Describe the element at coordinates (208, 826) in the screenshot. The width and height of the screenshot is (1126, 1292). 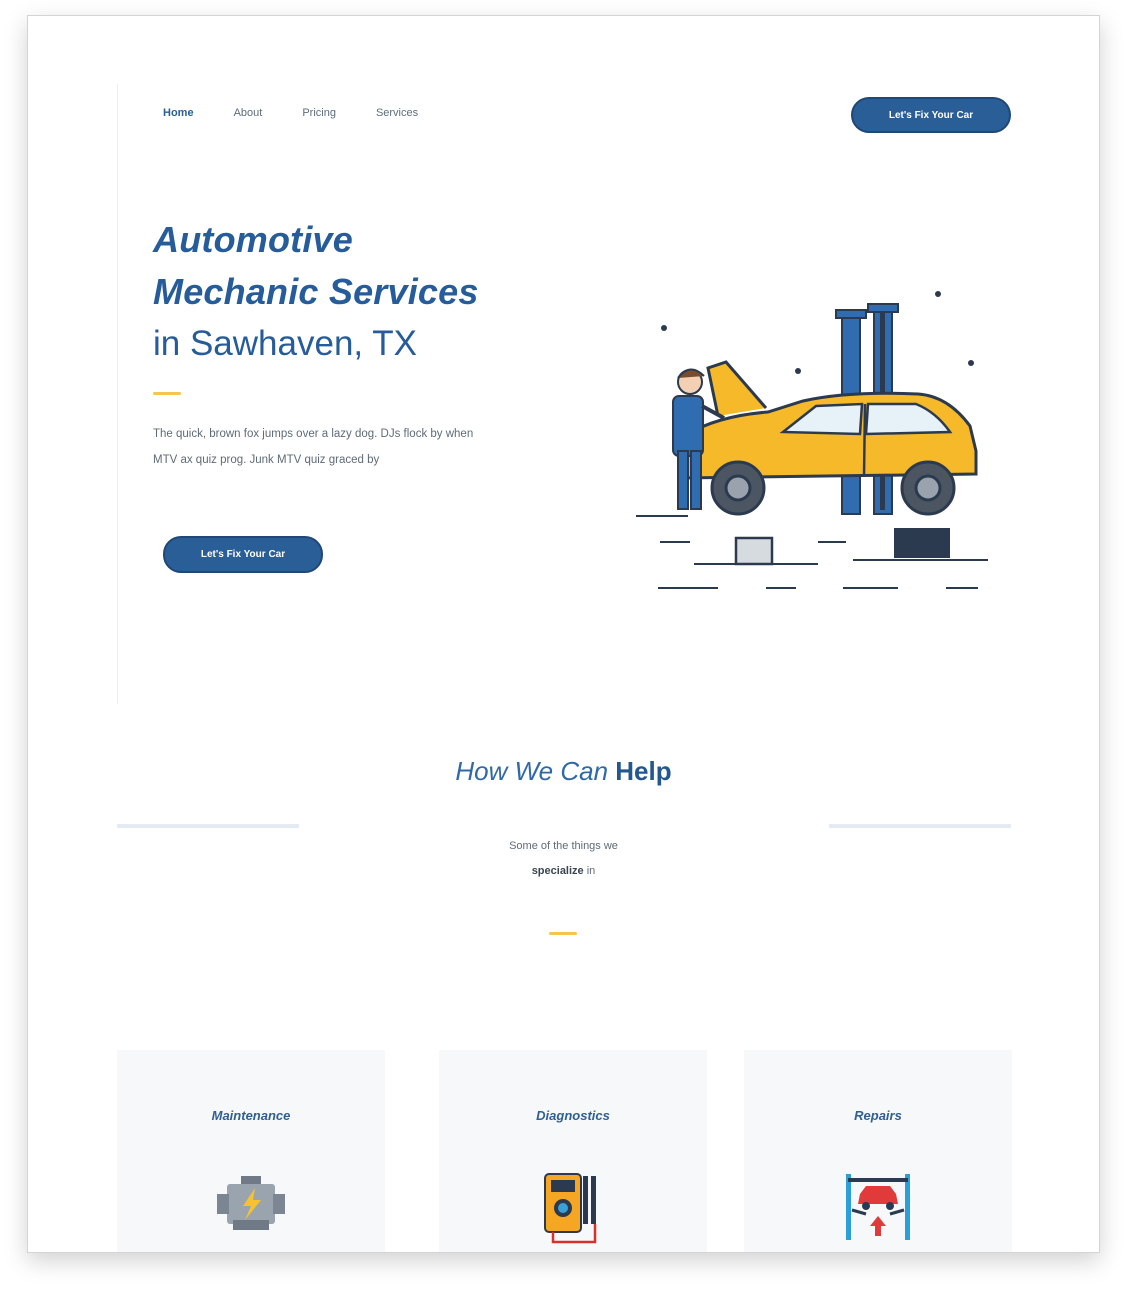
I see `left-divider` at that location.